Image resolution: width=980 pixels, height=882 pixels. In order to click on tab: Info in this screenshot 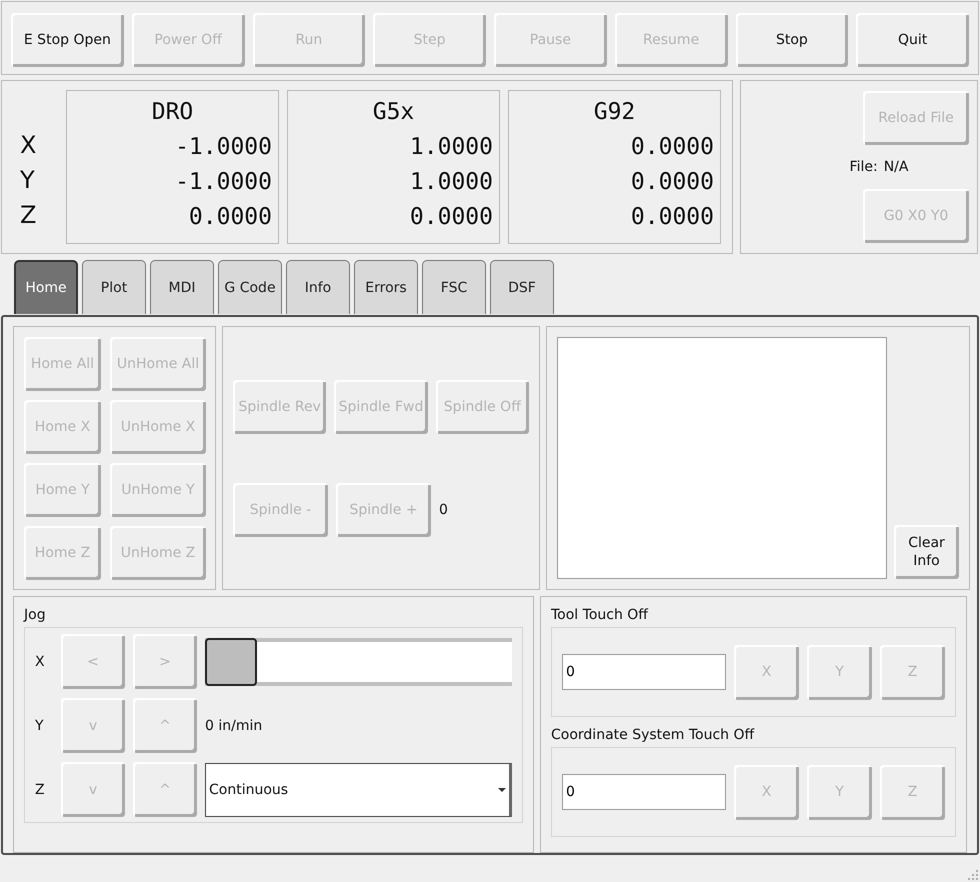, I will do `click(318, 287)`.